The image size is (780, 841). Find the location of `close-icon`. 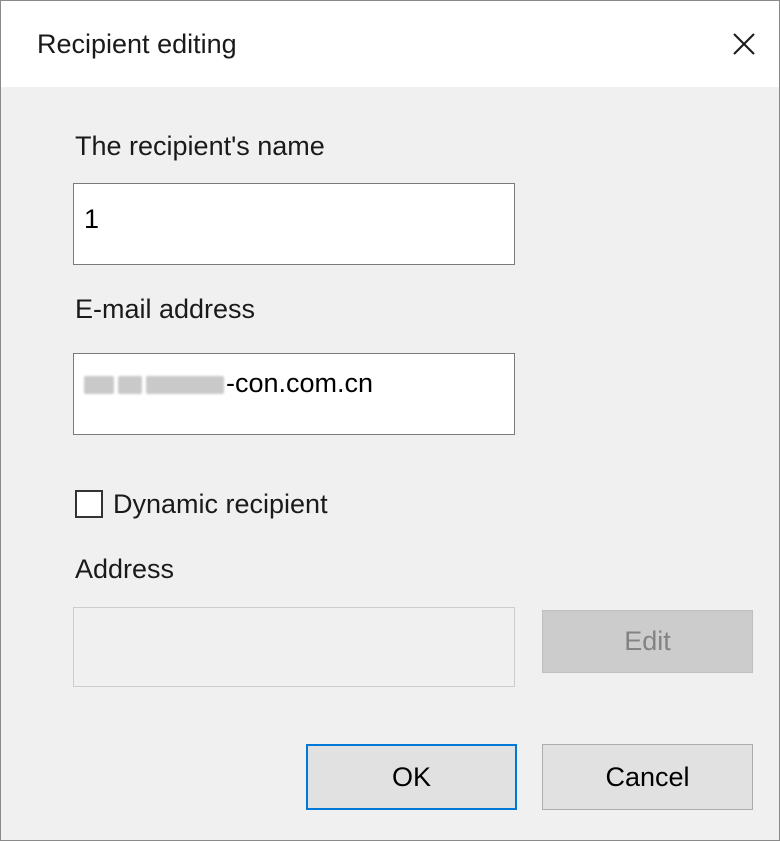

close-icon is located at coordinates (744, 44).